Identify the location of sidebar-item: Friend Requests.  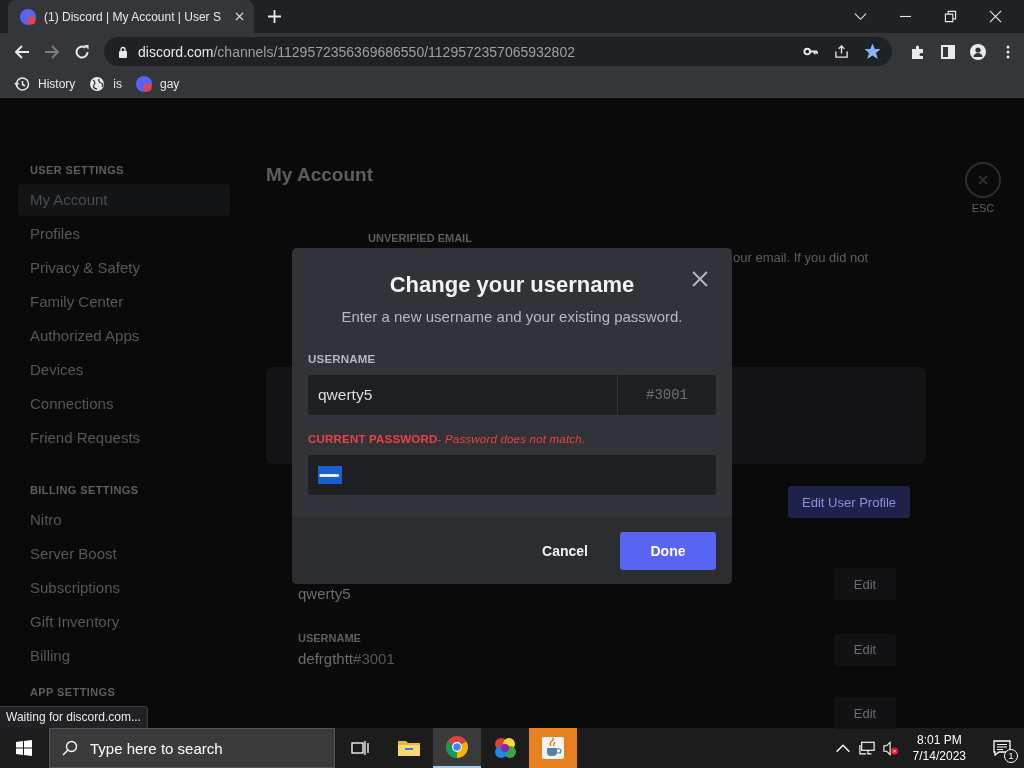
(124, 438).